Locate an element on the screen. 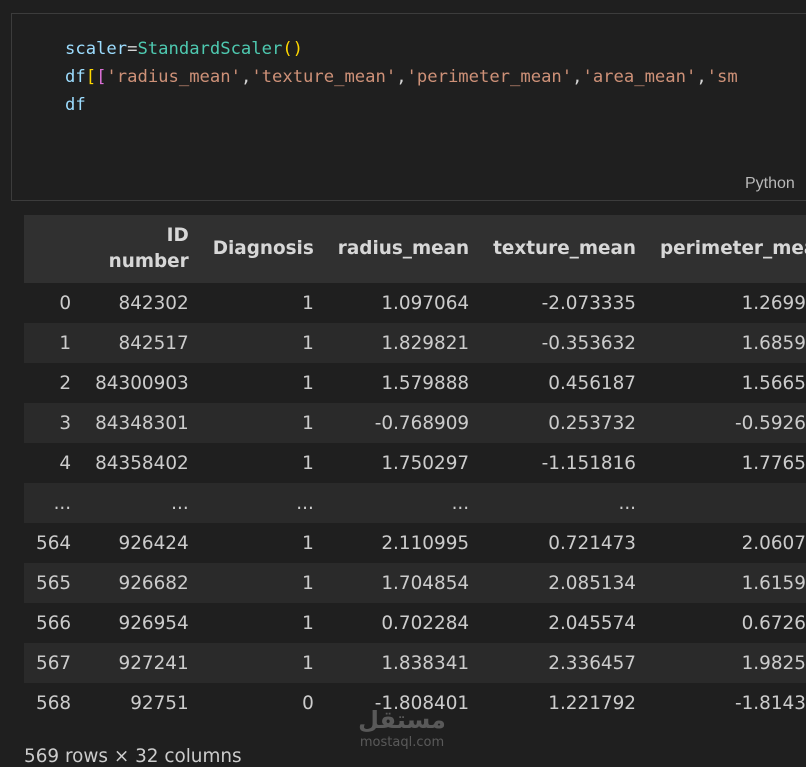  radius-mean-cell: 1.838341 is located at coordinates (403, 663).